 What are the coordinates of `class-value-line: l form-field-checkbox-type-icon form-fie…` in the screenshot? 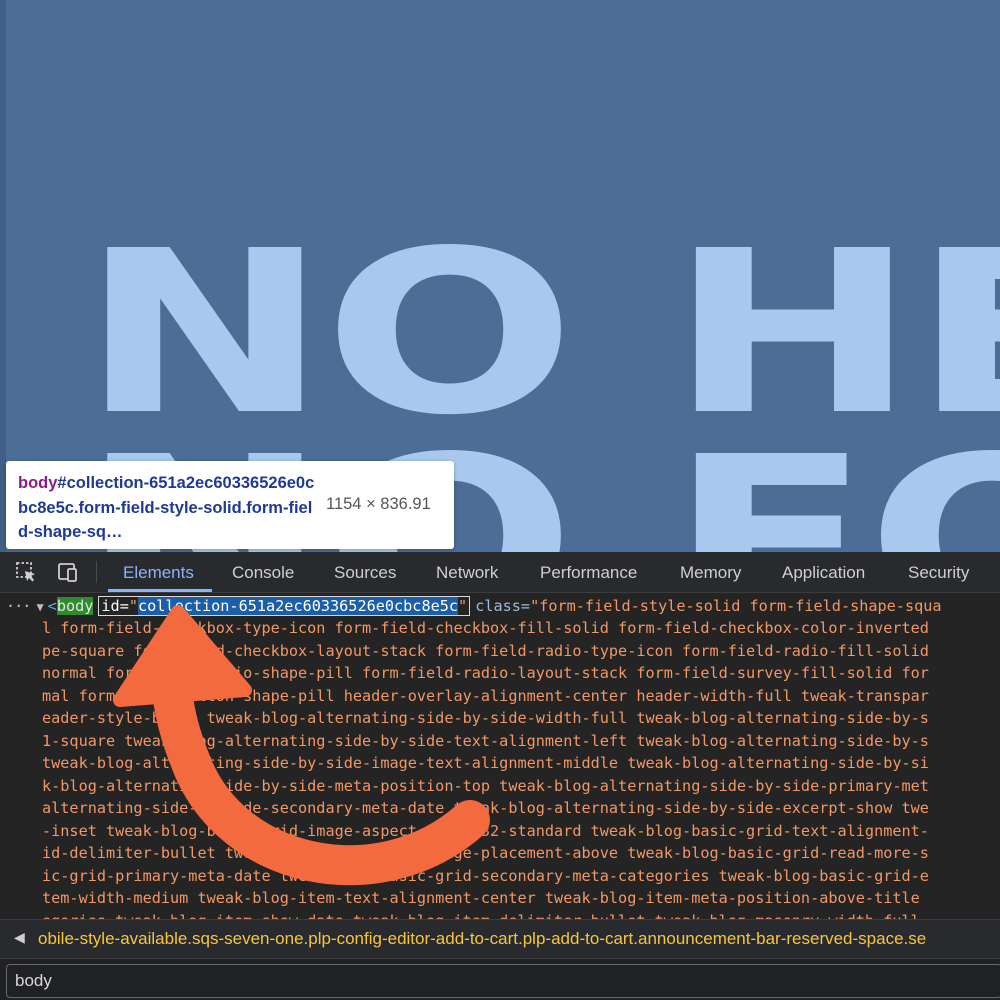 It's located at (485, 628).